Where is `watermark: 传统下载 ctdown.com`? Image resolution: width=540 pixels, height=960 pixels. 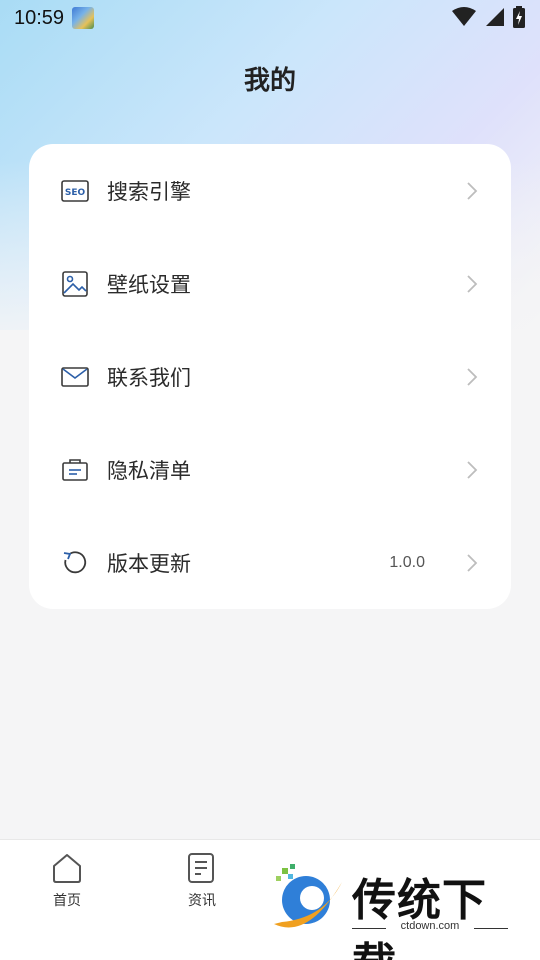 watermark: 传统下载 ctdown.com is located at coordinates (398, 911).